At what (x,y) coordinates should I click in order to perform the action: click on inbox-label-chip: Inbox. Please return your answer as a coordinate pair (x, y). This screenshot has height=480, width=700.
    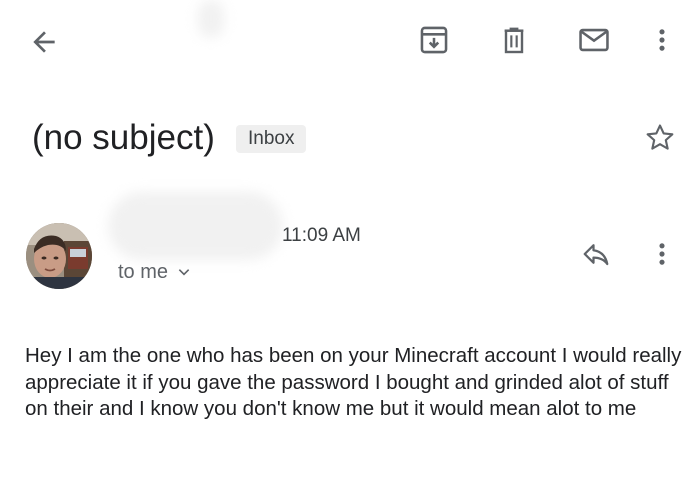
    Looking at the image, I should click on (271, 139).